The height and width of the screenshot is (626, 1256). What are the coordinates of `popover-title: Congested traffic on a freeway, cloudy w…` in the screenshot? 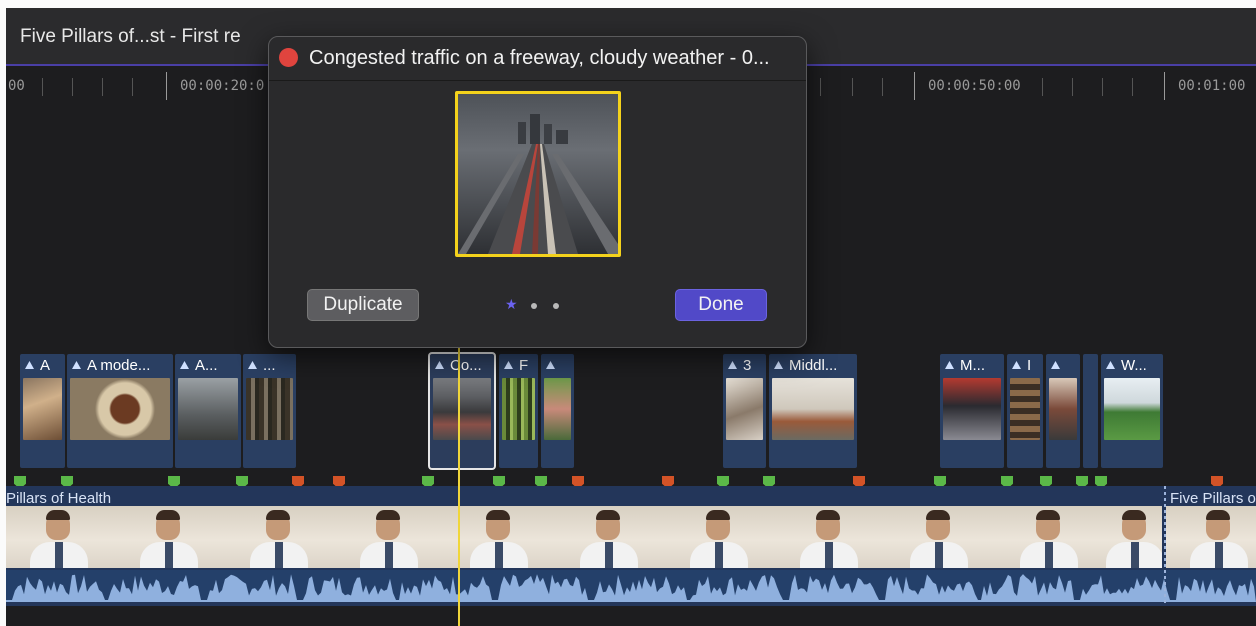 It's located at (539, 58).